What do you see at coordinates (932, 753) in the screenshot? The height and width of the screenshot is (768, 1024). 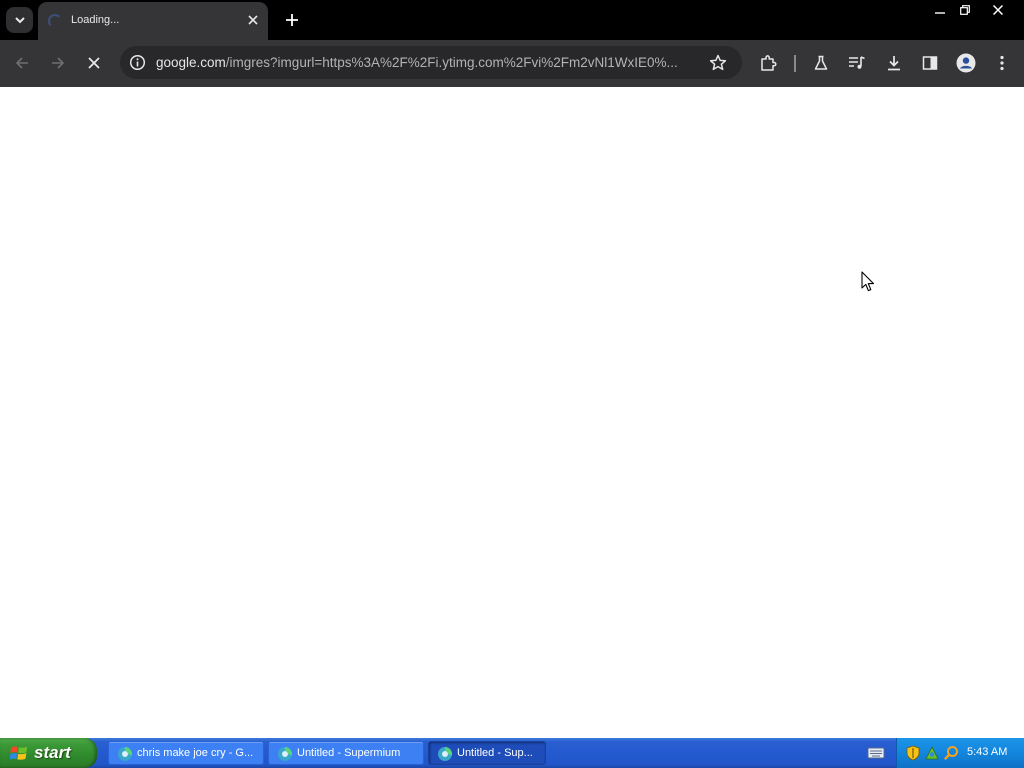 I see `network-icon` at bounding box center [932, 753].